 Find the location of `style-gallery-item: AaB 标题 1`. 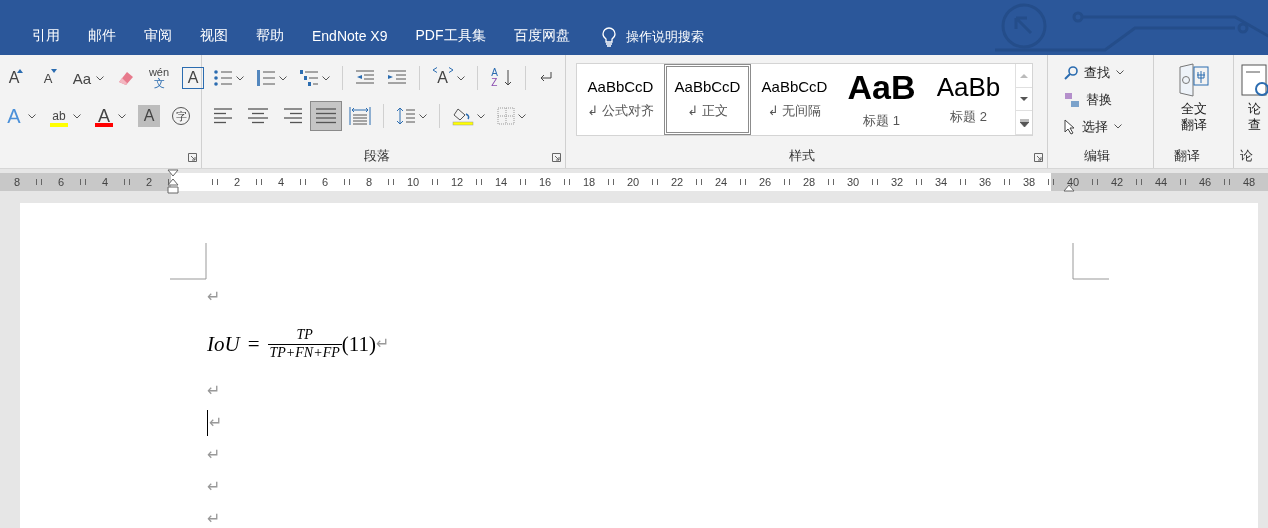

style-gallery-item: AaB 标题 1 is located at coordinates (881, 99).